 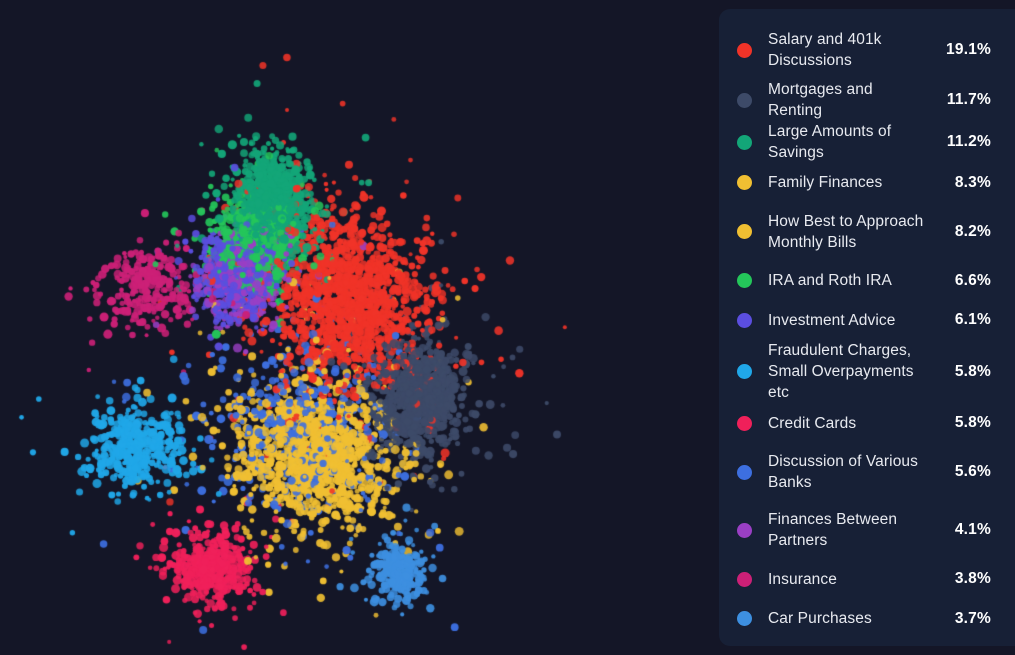 I want to click on legend-item: Family Finances 8.3%, so click(x=867, y=183).